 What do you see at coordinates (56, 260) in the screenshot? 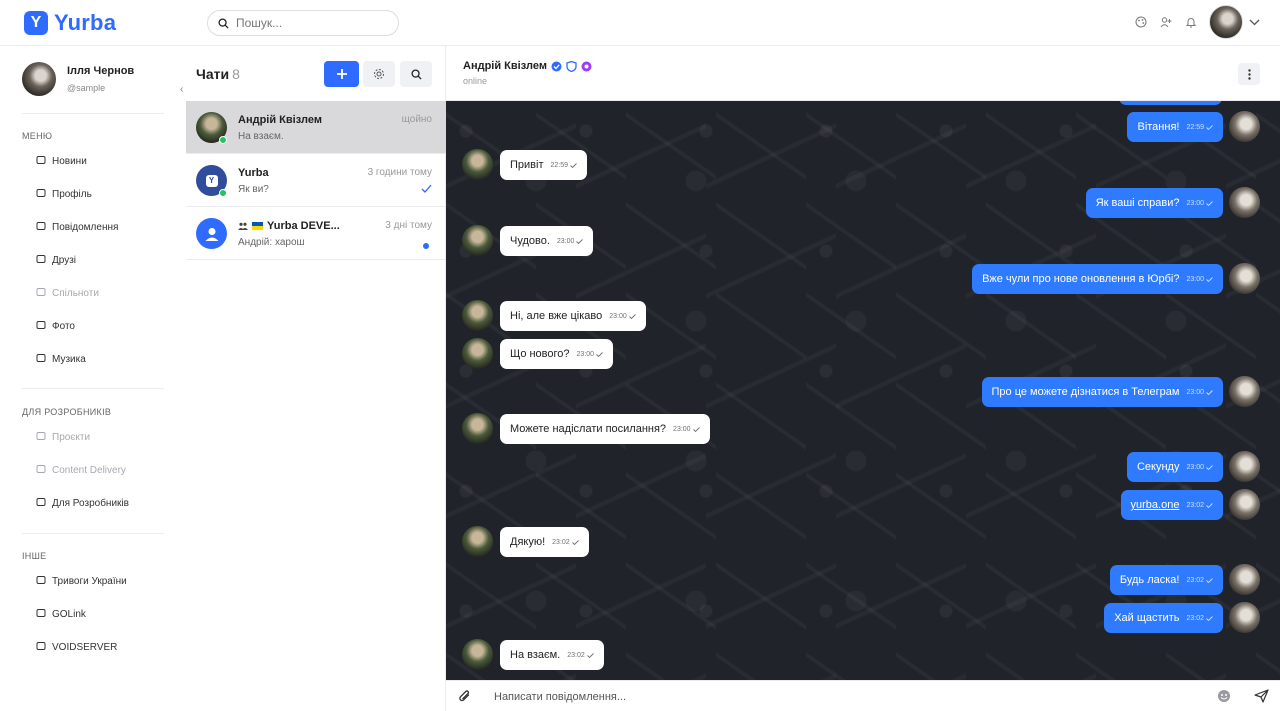
I see `sidebar-item: Друзі` at bounding box center [56, 260].